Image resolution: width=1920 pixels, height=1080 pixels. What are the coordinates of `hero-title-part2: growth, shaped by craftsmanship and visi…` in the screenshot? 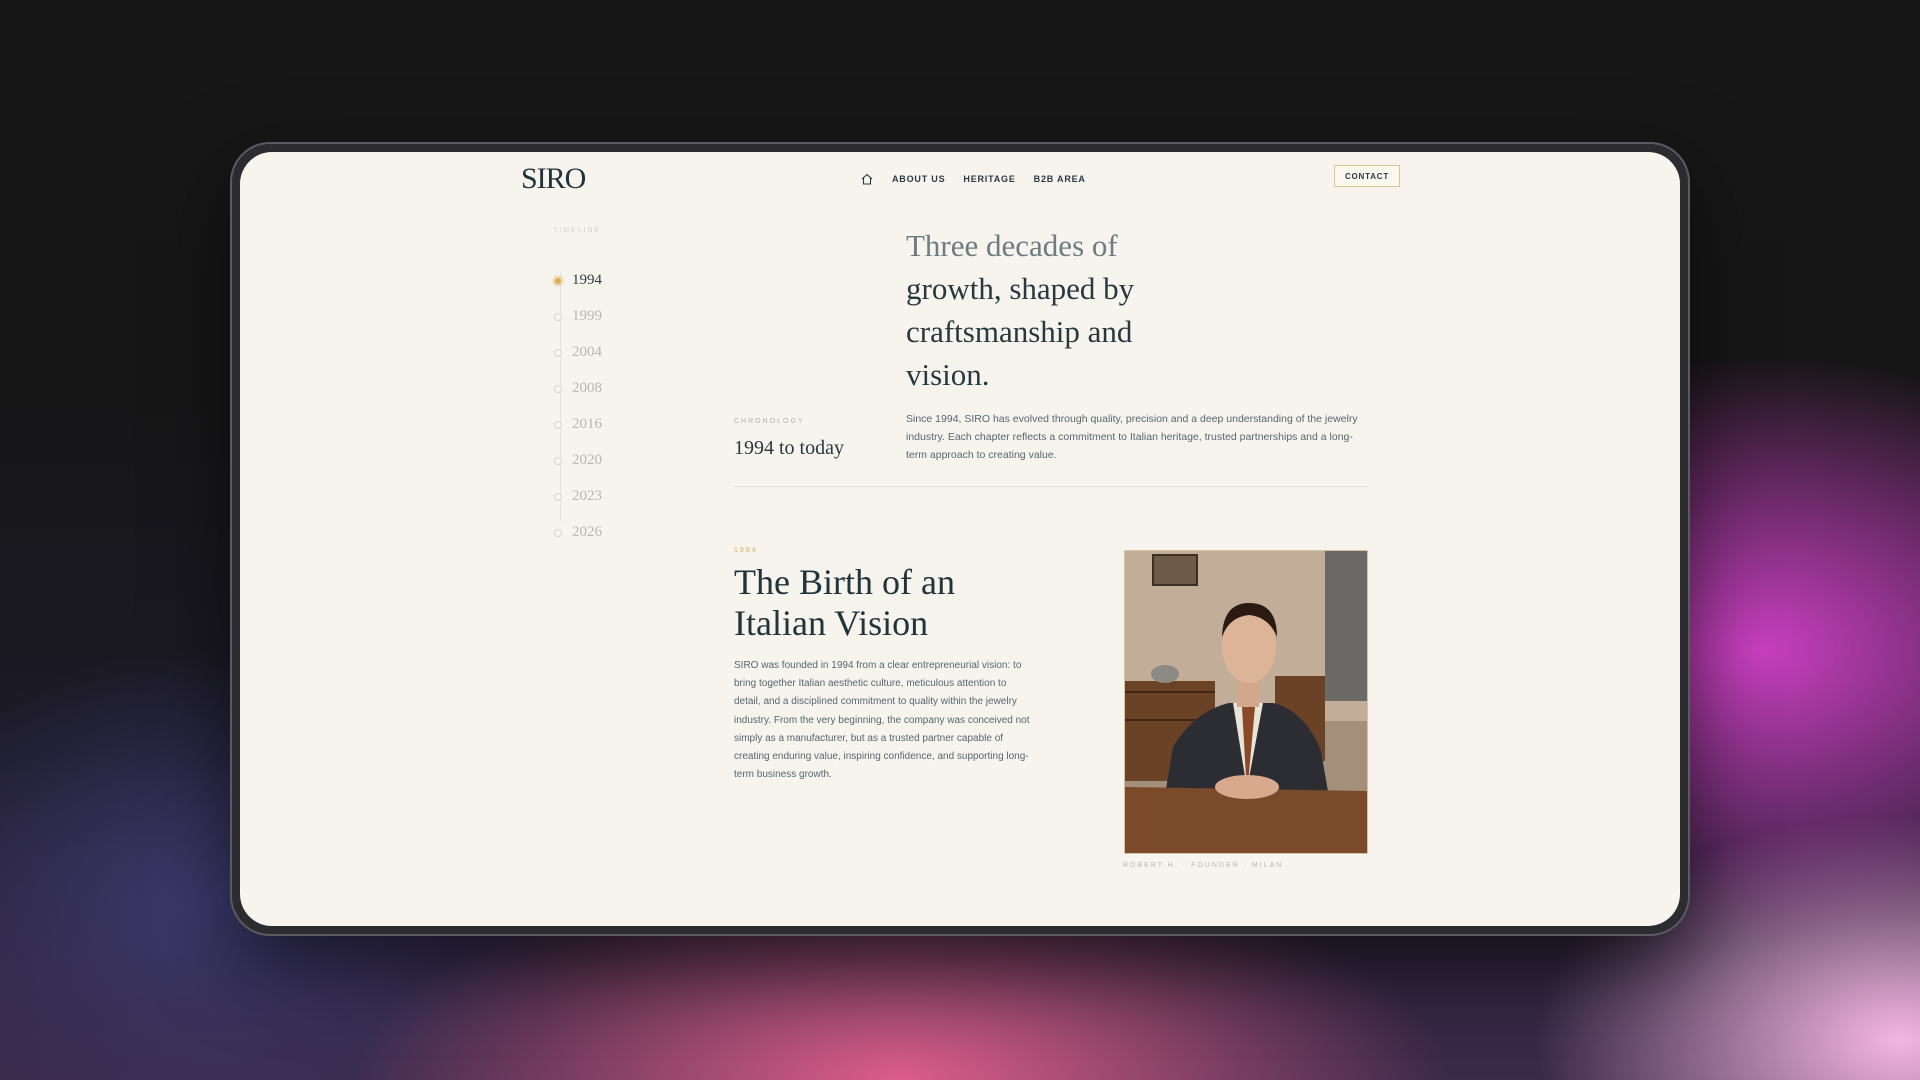 It's located at (1020, 331).